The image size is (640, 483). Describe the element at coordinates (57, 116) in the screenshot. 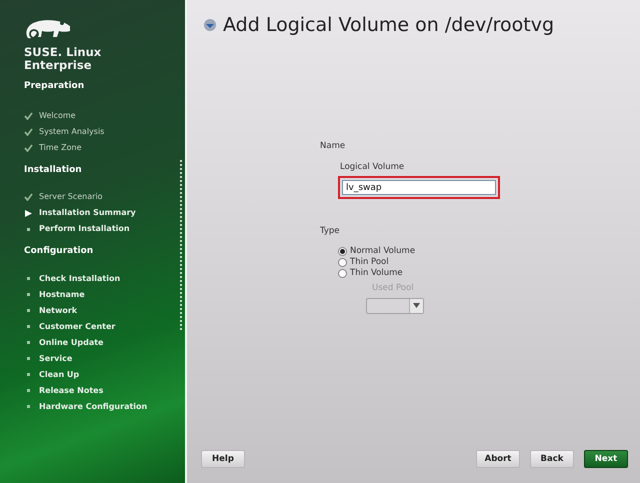

I see `step-label: Welcome` at that location.